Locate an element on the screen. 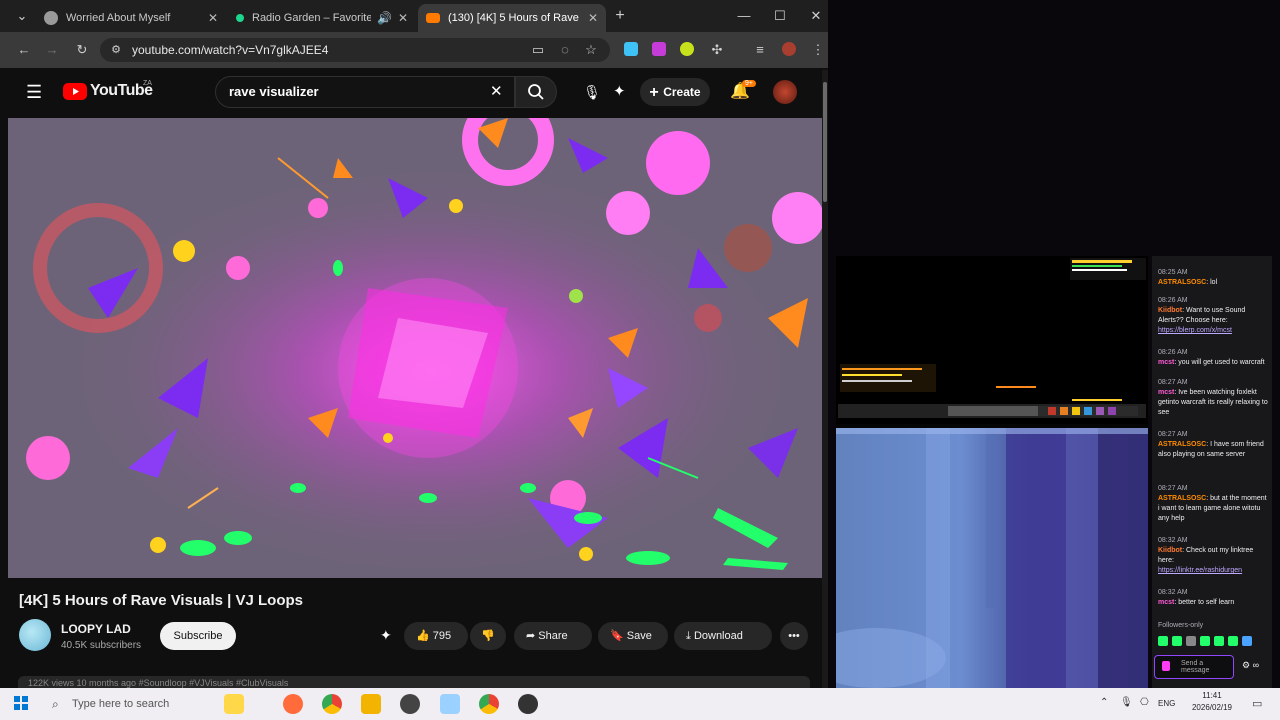 The image size is (1280, 720). system-clock: 11:41 2026/02/19 is located at coordinates (1212, 702).